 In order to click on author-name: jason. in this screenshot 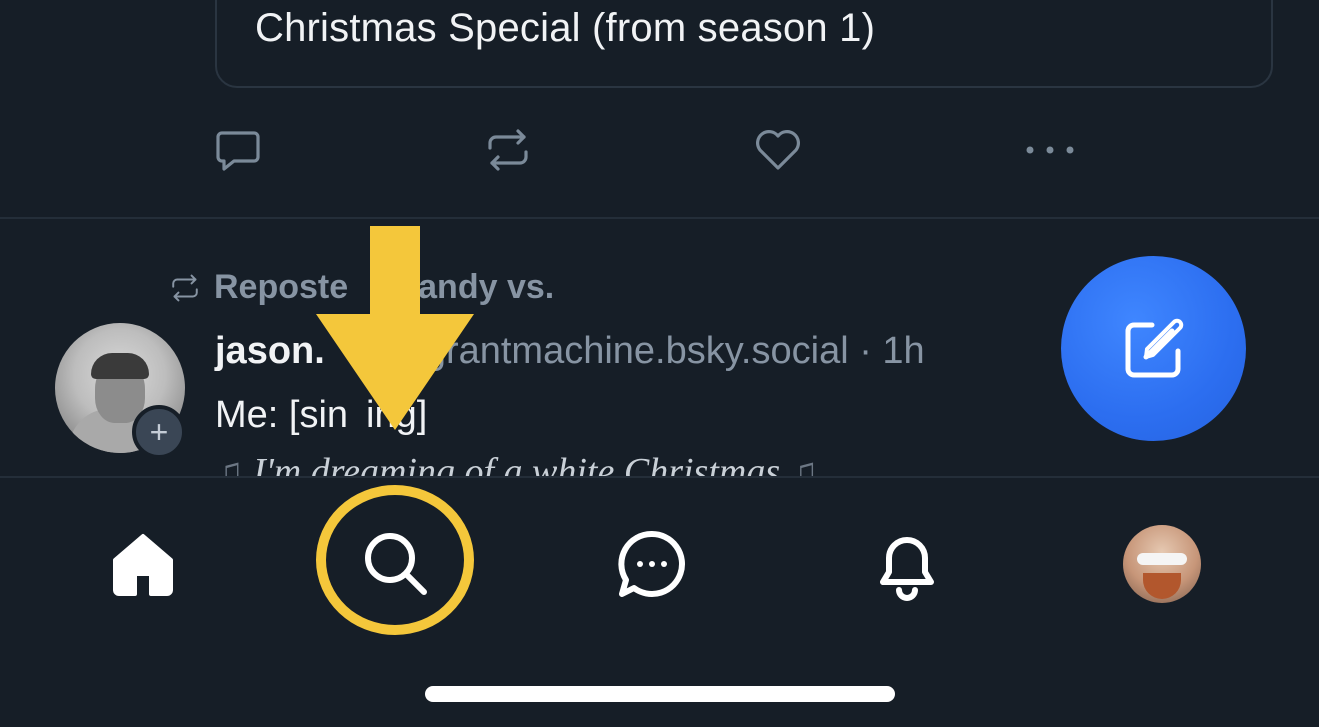, I will do `click(270, 351)`.